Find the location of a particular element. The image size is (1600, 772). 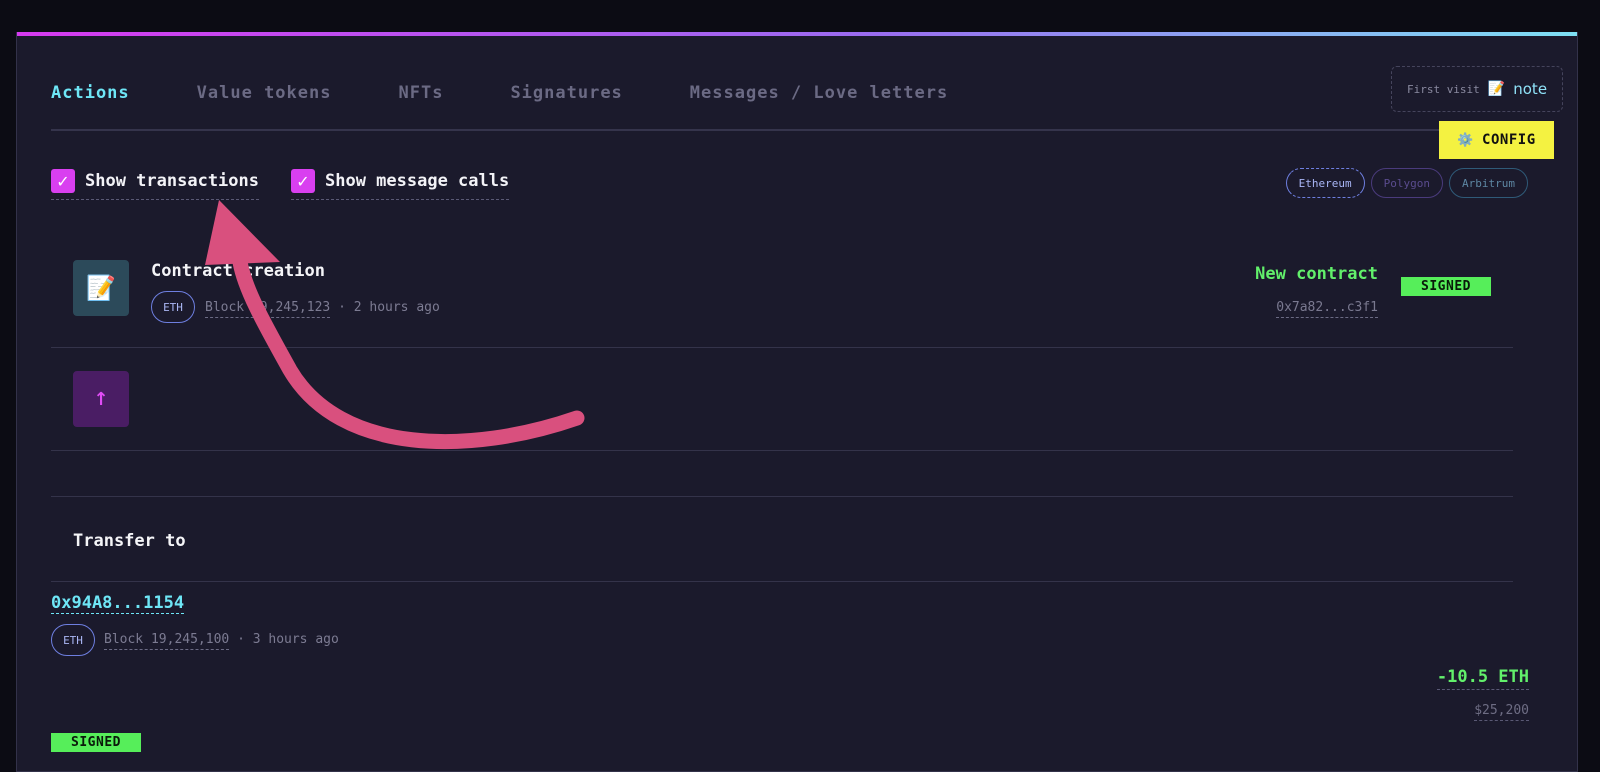

tab-messages: Messages / Love letters is located at coordinates (819, 93).